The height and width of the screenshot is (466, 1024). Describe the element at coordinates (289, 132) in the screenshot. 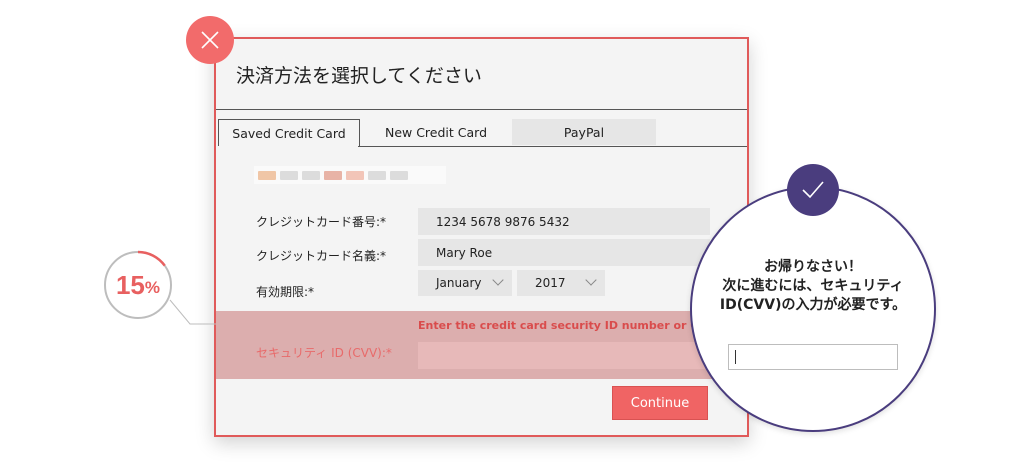

I see `tab-saved-credit-card: Saved Credit Card` at that location.